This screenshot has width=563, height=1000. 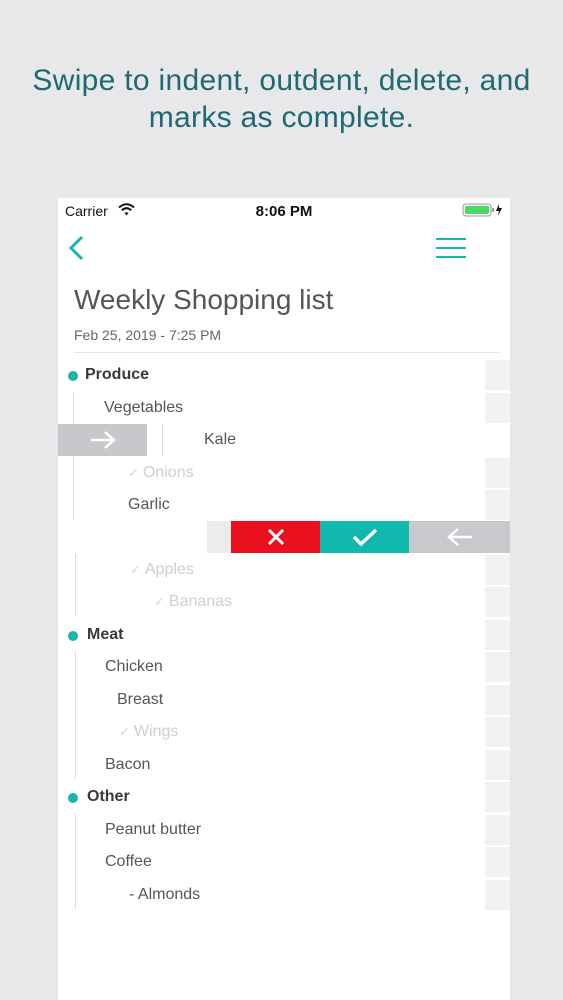 What do you see at coordinates (451, 248) in the screenshot?
I see `hamburger-menu-icon` at bounding box center [451, 248].